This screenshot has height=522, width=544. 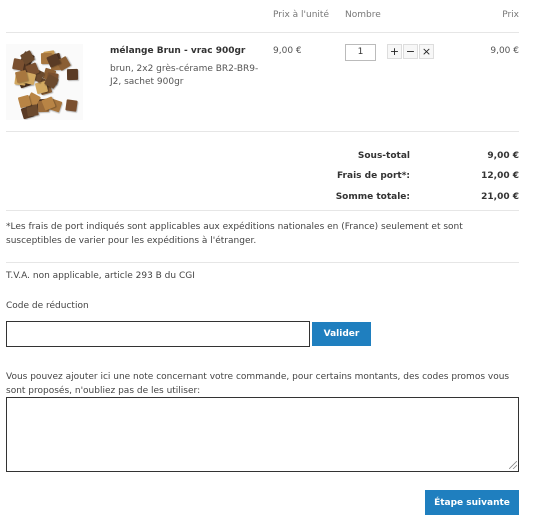 What do you see at coordinates (513, 465) in the screenshot?
I see `resize-grip-icon` at bounding box center [513, 465].